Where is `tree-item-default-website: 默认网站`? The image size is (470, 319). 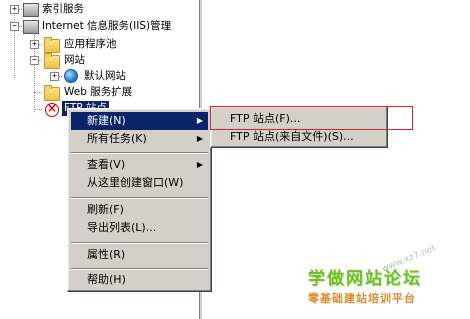
tree-item-default-website: 默认网站 is located at coordinates (105, 76).